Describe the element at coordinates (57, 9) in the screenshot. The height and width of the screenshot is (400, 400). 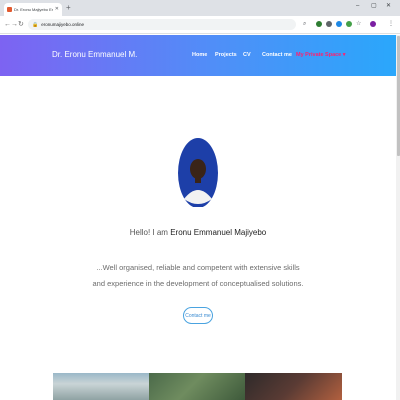
I see `close-tab-icon: ✕` at that location.